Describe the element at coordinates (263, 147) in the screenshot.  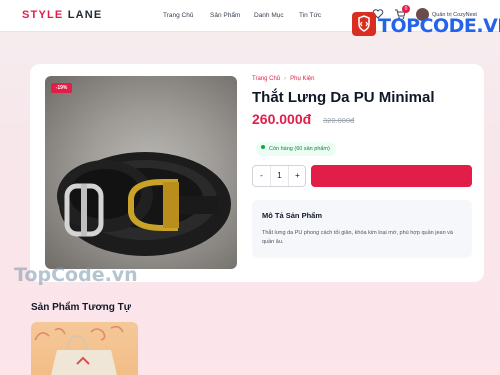
I see `stock-dot-icon` at that location.